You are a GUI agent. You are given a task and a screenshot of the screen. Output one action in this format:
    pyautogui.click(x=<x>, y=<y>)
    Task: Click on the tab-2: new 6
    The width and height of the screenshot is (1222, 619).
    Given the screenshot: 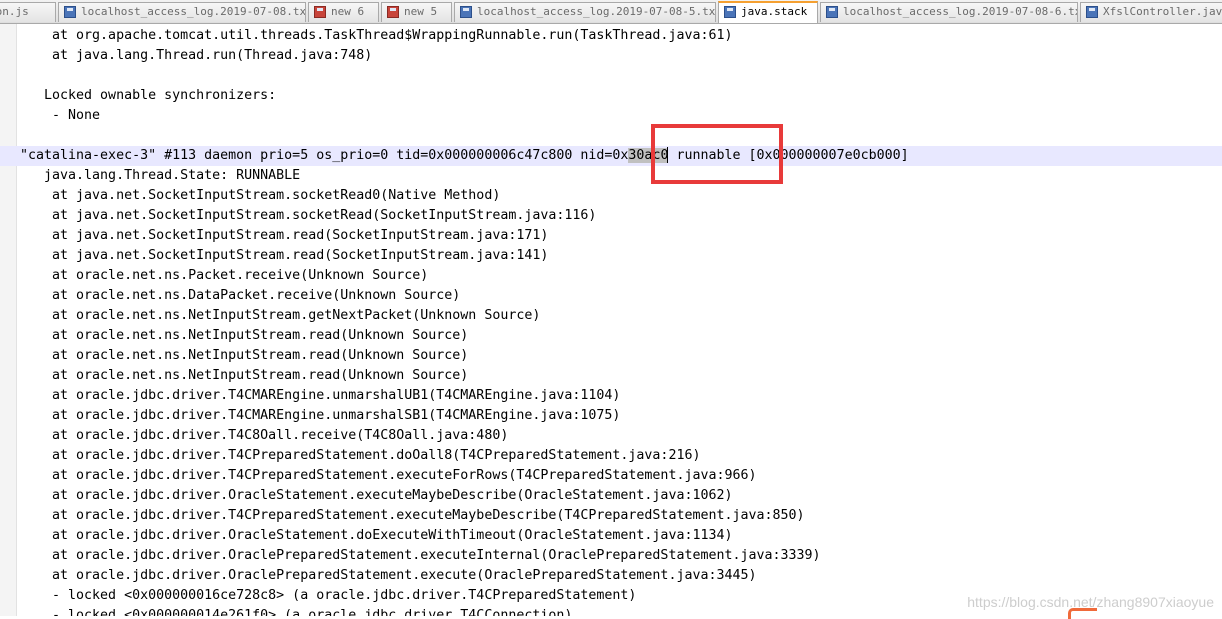 What is the action you would take?
    pyautogui.click(x=343, y=12)
    